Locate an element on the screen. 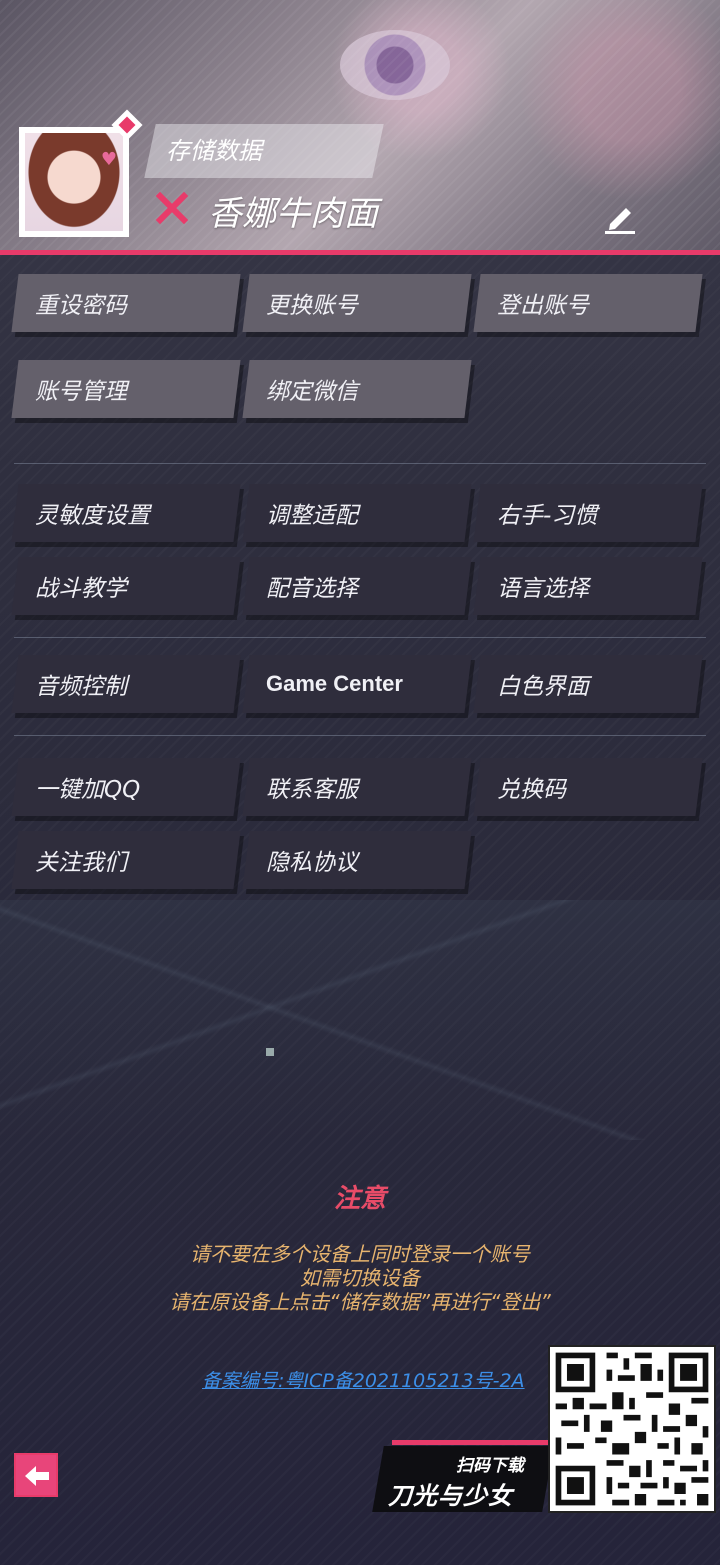 This screenshot has height=1565, width=720. save-data-label: 存储数据 is located at coordinates (214, 151).